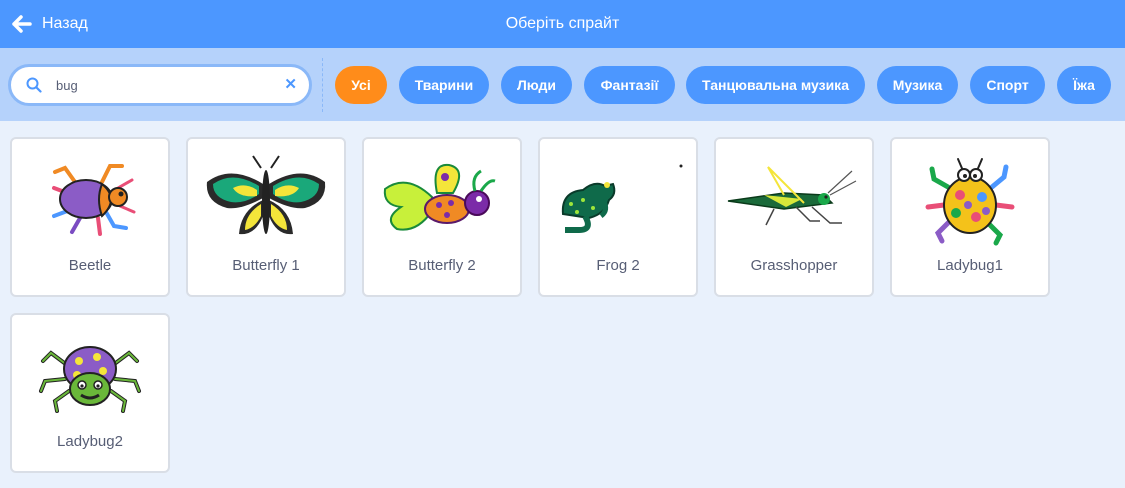 Image resolution: width=1125 pixels, height=488 pixels. Describe the element at coordinates (1007, 85) in the screenshot. I see `tag-sports: Спорт` at that location.